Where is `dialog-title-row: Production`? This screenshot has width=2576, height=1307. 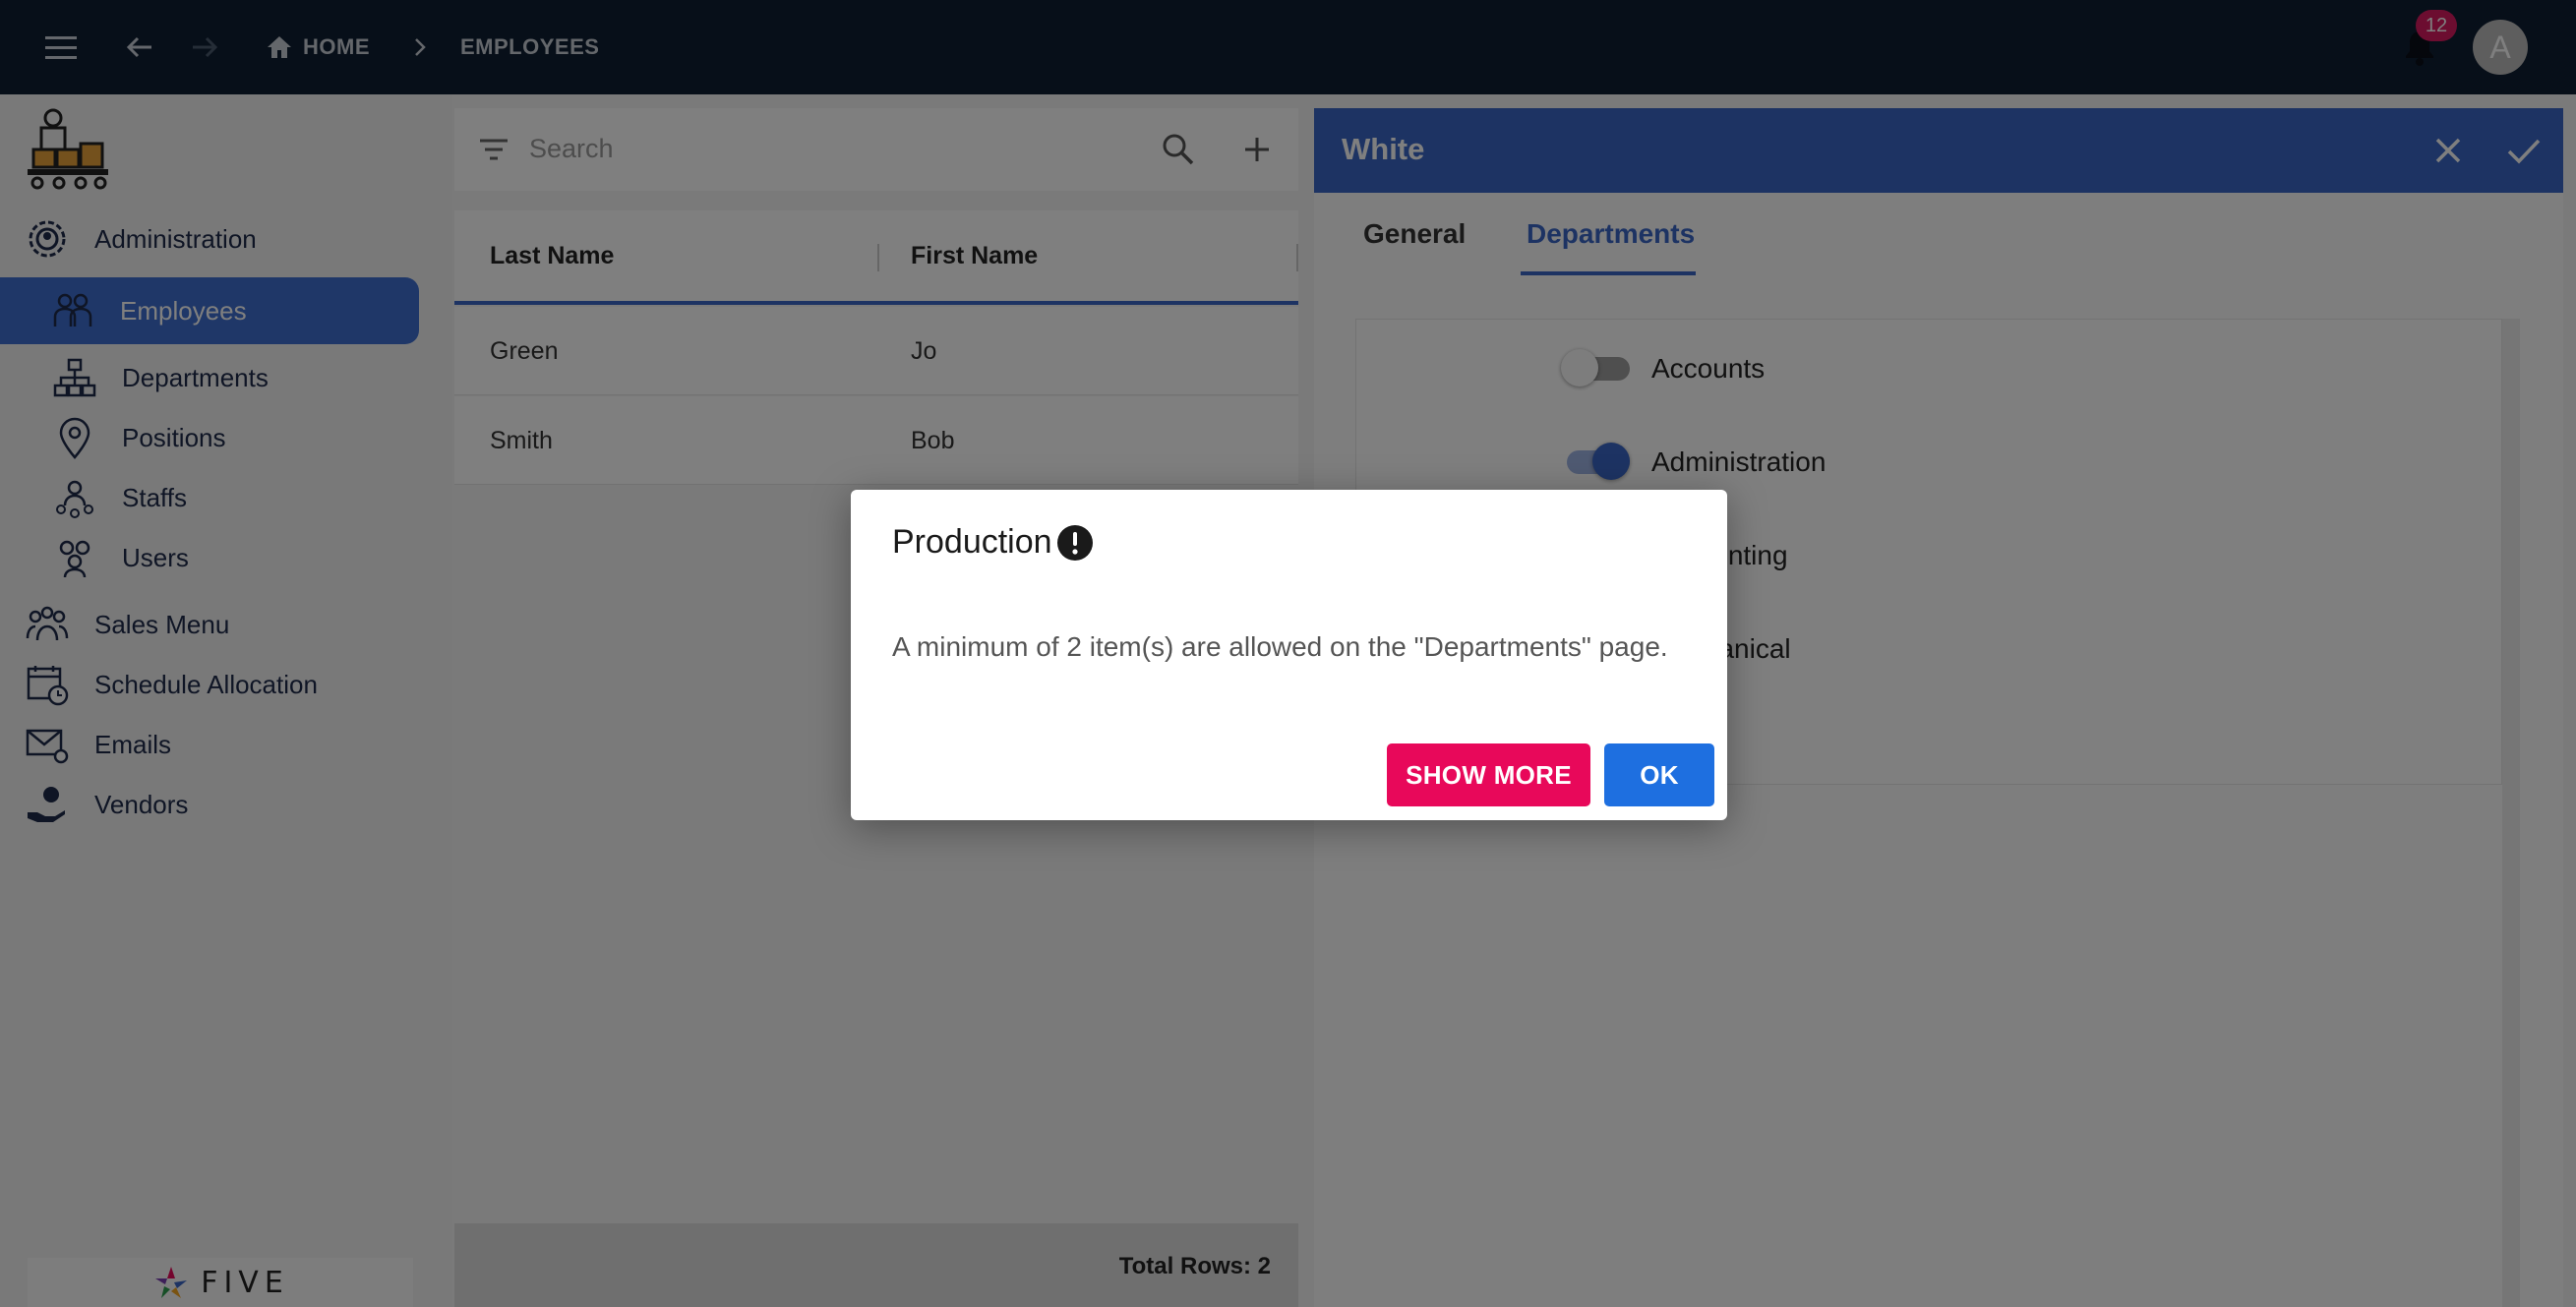
dialog-title-row: Production is located at coordinates (993, 542).